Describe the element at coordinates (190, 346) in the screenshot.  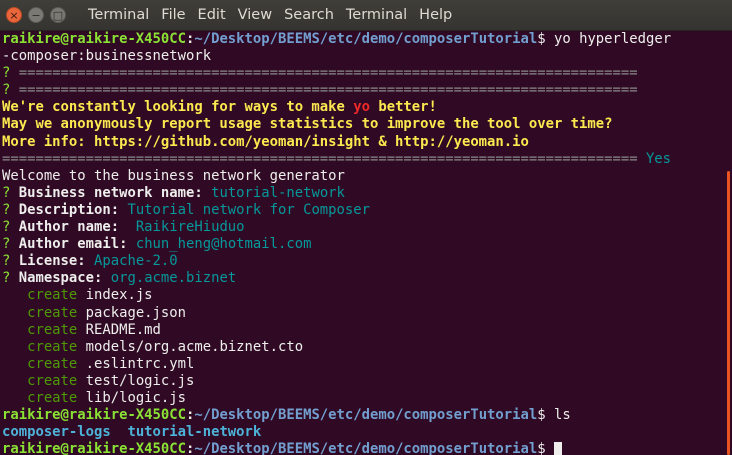
I see `created-file: models/org.acme.biznet.cto` at that location.